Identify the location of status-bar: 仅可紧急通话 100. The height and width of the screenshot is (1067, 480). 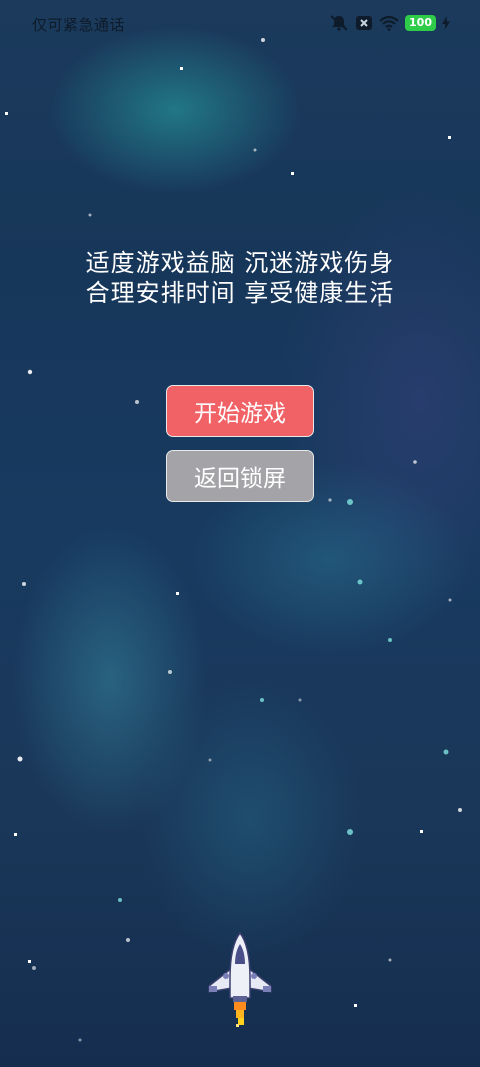
(240, 25).